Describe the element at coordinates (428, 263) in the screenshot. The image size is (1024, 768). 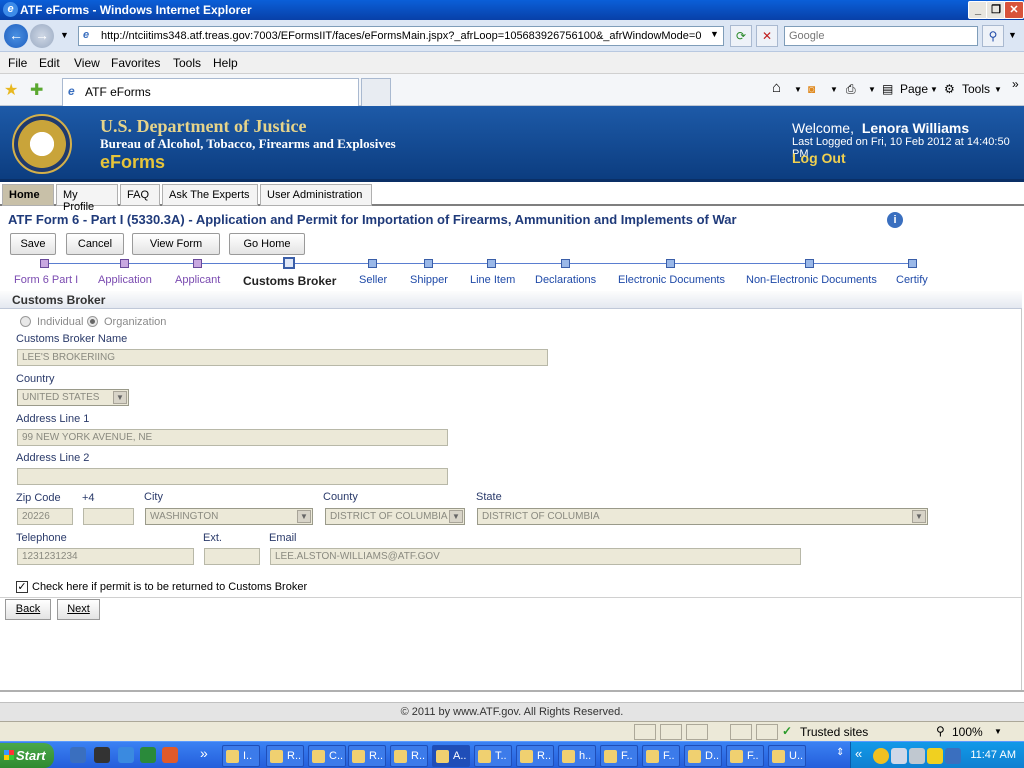
I see `step-marker-shipper` at that location.